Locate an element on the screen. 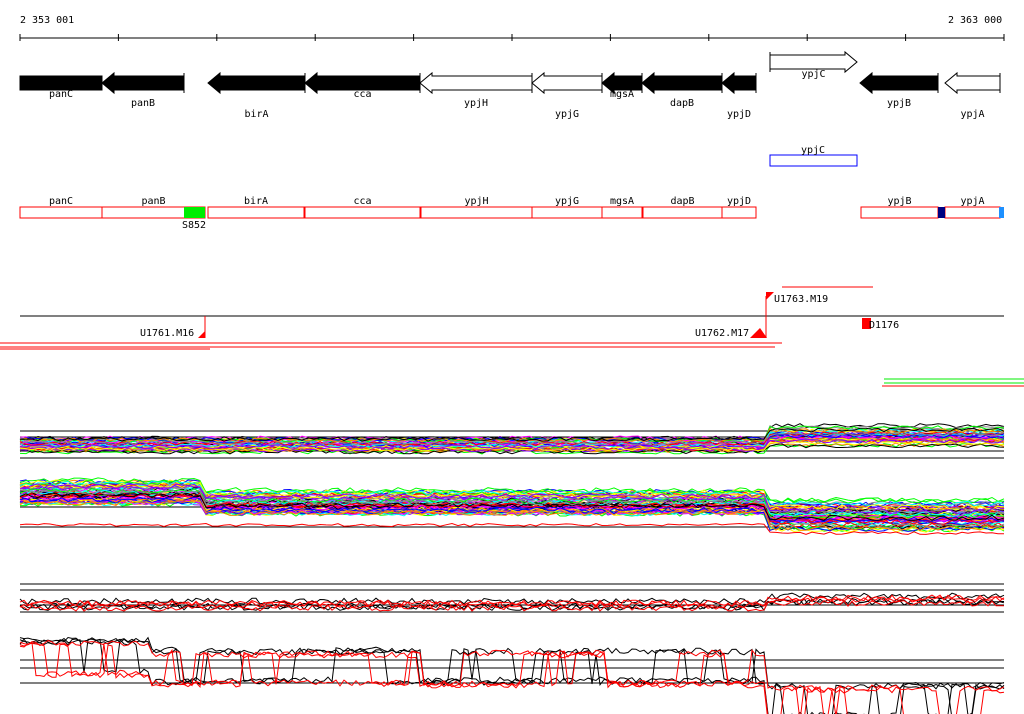 This screenshot has height=714, width=1024. gene-ypjD: ypjD is located at coordinates (739, 95).